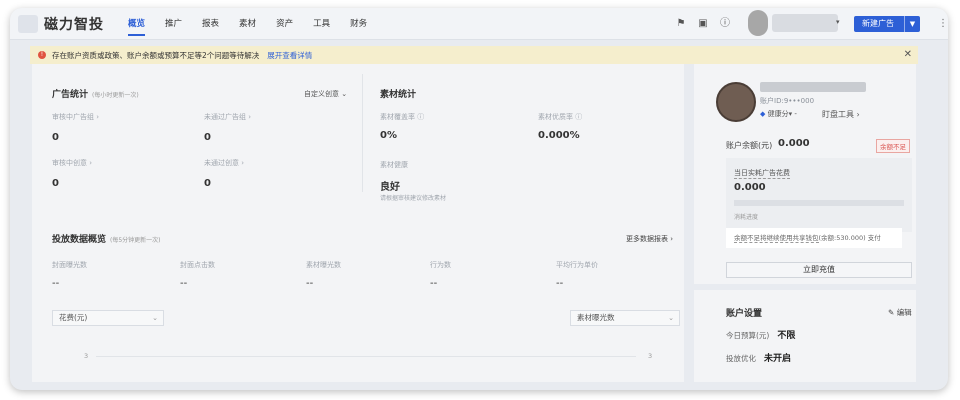 This screenshot has height=400, width=960. I want to click on material-coverage-text: 素材覆盖率, so click(397, 117).